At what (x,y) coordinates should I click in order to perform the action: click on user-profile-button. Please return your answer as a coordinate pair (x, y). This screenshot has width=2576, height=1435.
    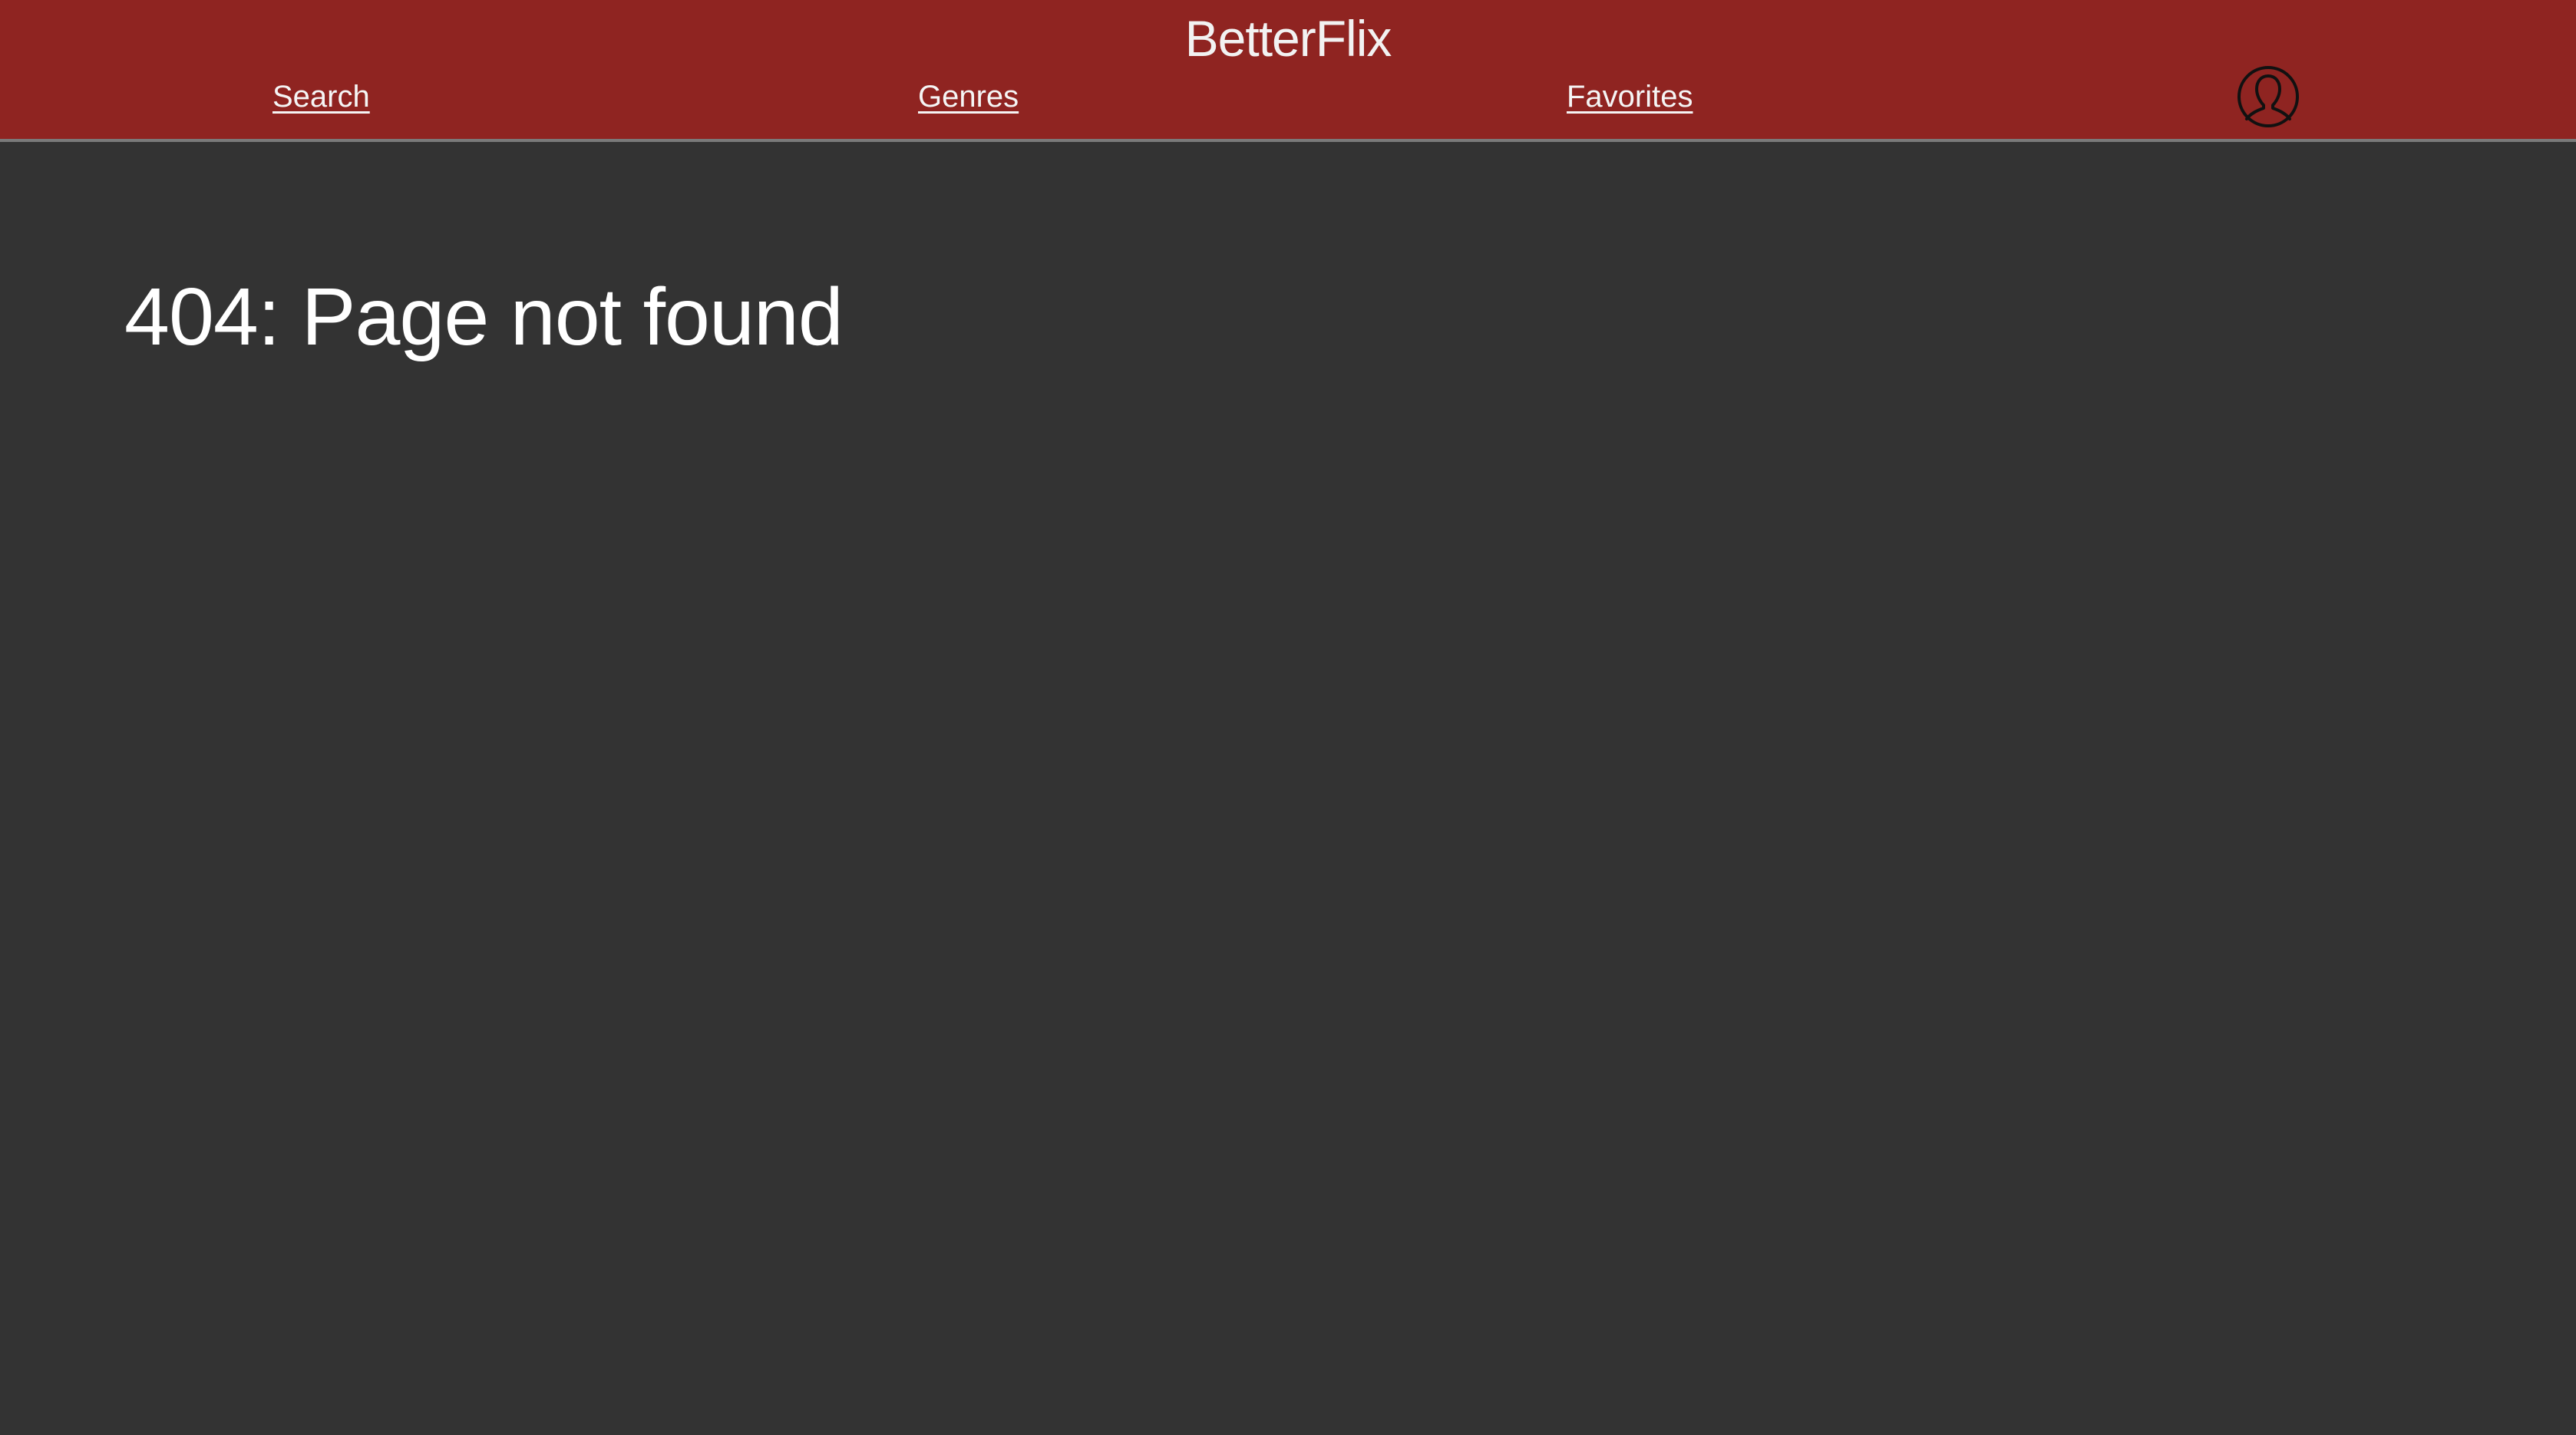
    Looking at the image, I should click on (2268, 96).